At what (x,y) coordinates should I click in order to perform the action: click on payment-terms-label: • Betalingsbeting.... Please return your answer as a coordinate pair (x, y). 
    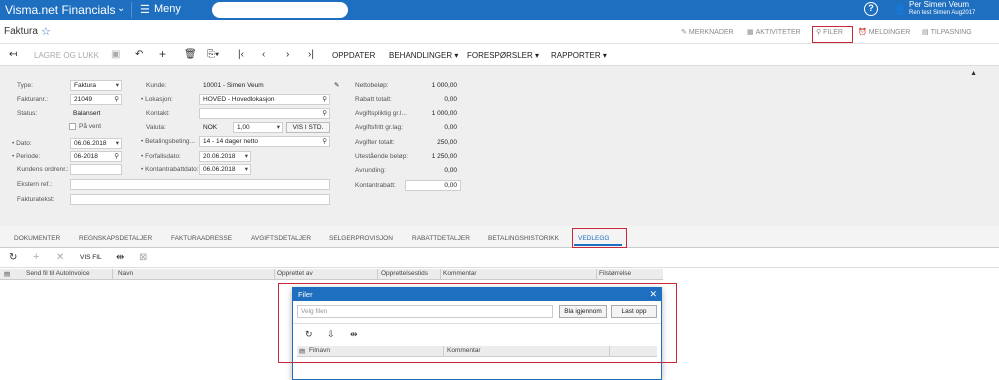
    Looking at the image, I should click on (168, 141).